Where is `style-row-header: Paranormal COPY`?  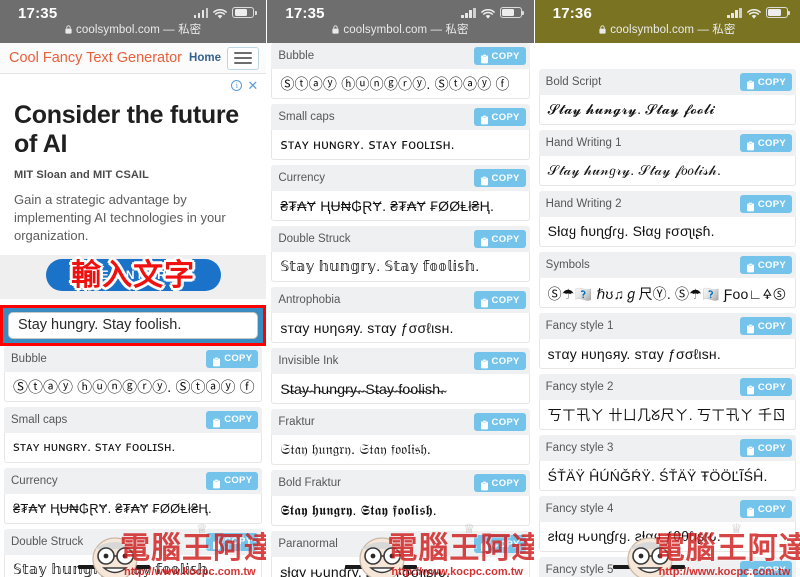
style-row-header: Paranormal COPY is located at coordinates (400, 544).